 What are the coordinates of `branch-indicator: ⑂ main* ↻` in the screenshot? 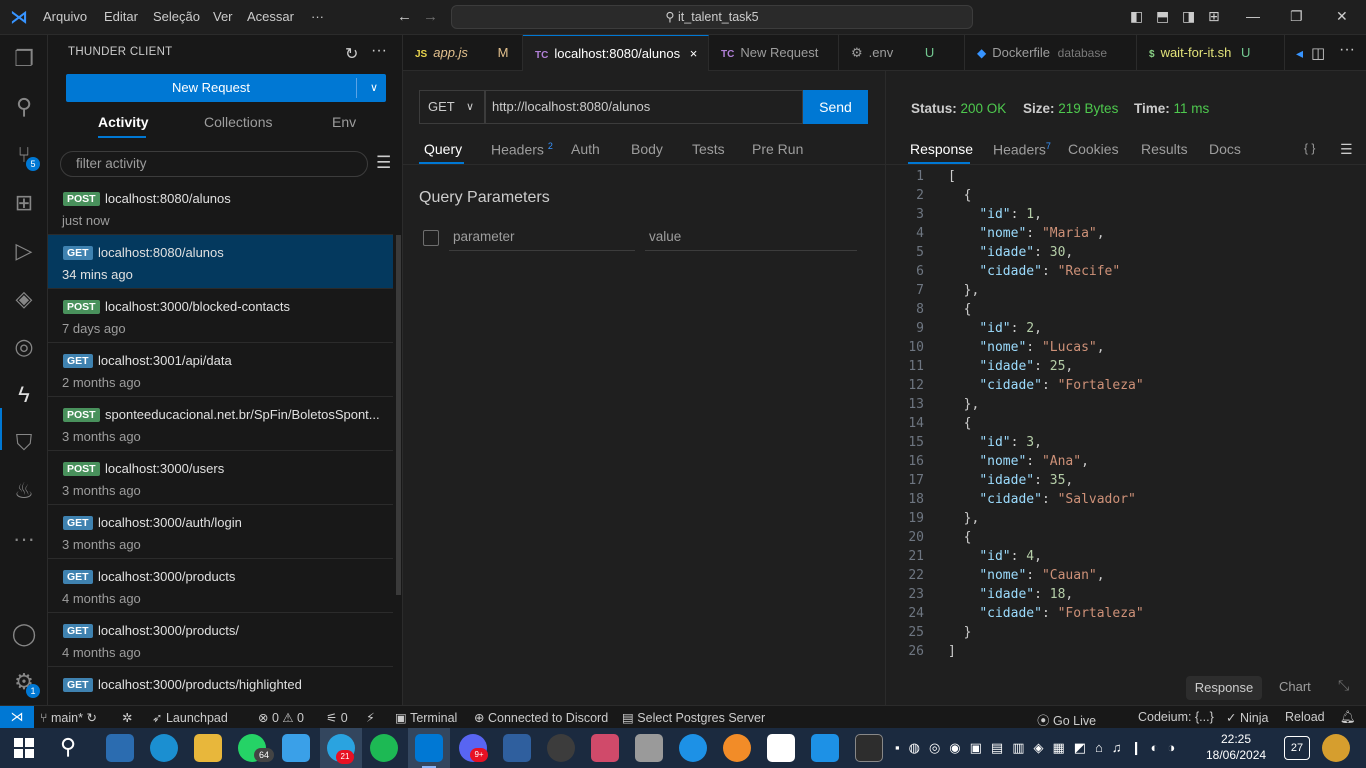 It's located at (68, 717).